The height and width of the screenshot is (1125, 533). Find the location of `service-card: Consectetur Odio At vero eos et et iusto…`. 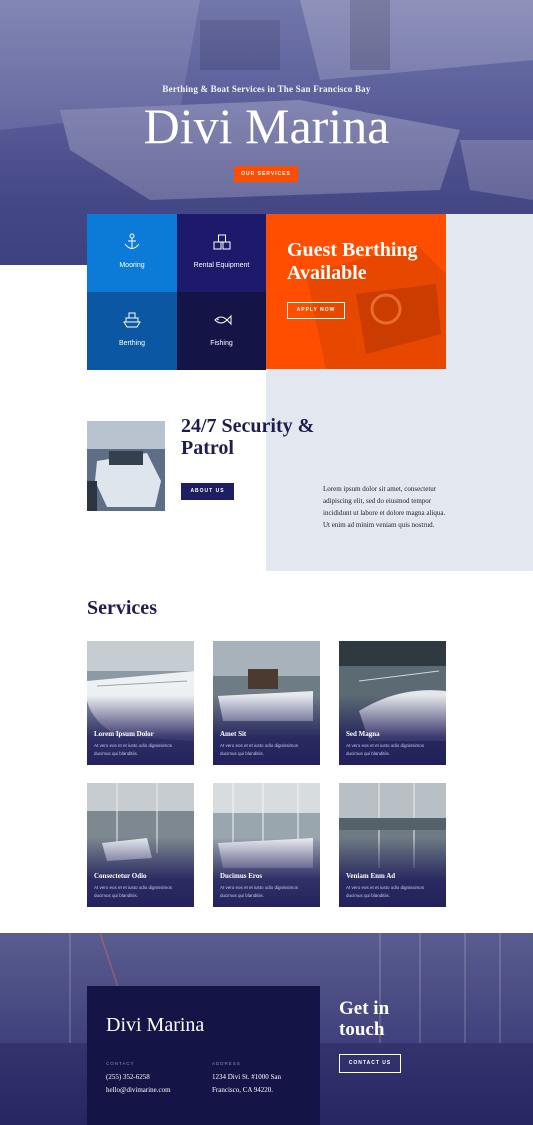

service-card: Consectetur Odio At vero eos et et iusto… is located at coordinates (140, 845).